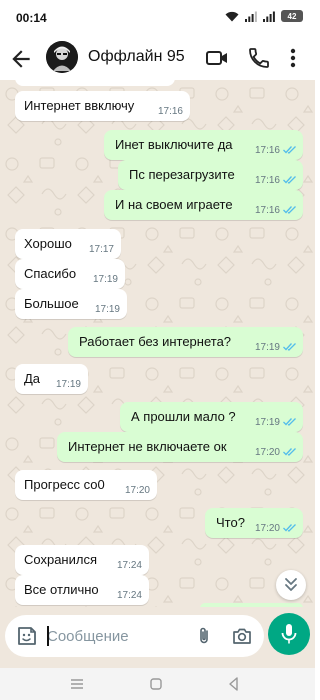  I want to click on message-text: Работает без интернета?, so click(155, 341).